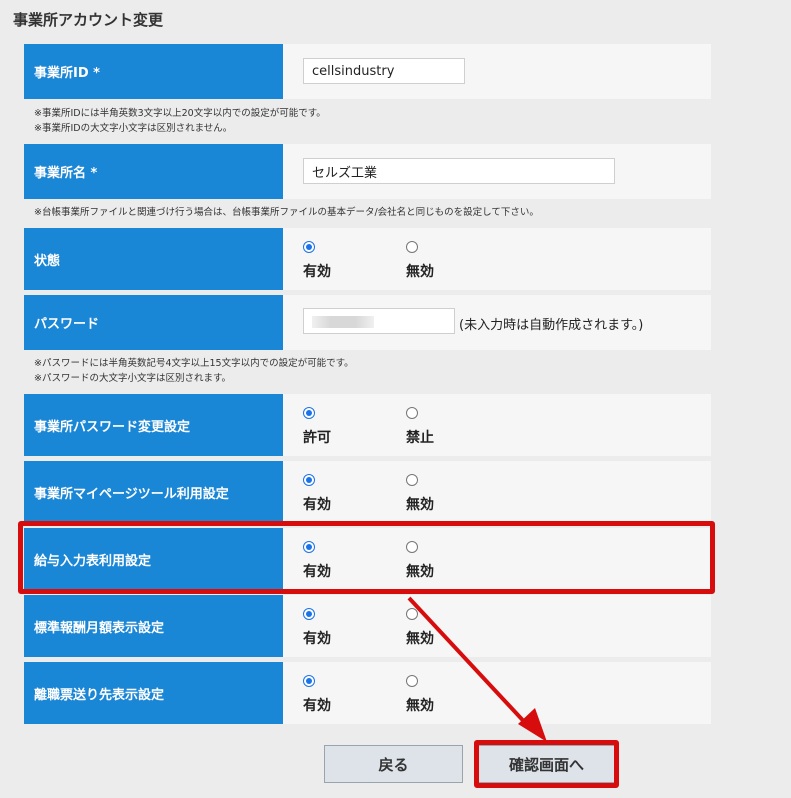  Describe the element at coordinates (333, 496) in the screenshot. I see `mypage-tool-option-active: 有効` at that location.